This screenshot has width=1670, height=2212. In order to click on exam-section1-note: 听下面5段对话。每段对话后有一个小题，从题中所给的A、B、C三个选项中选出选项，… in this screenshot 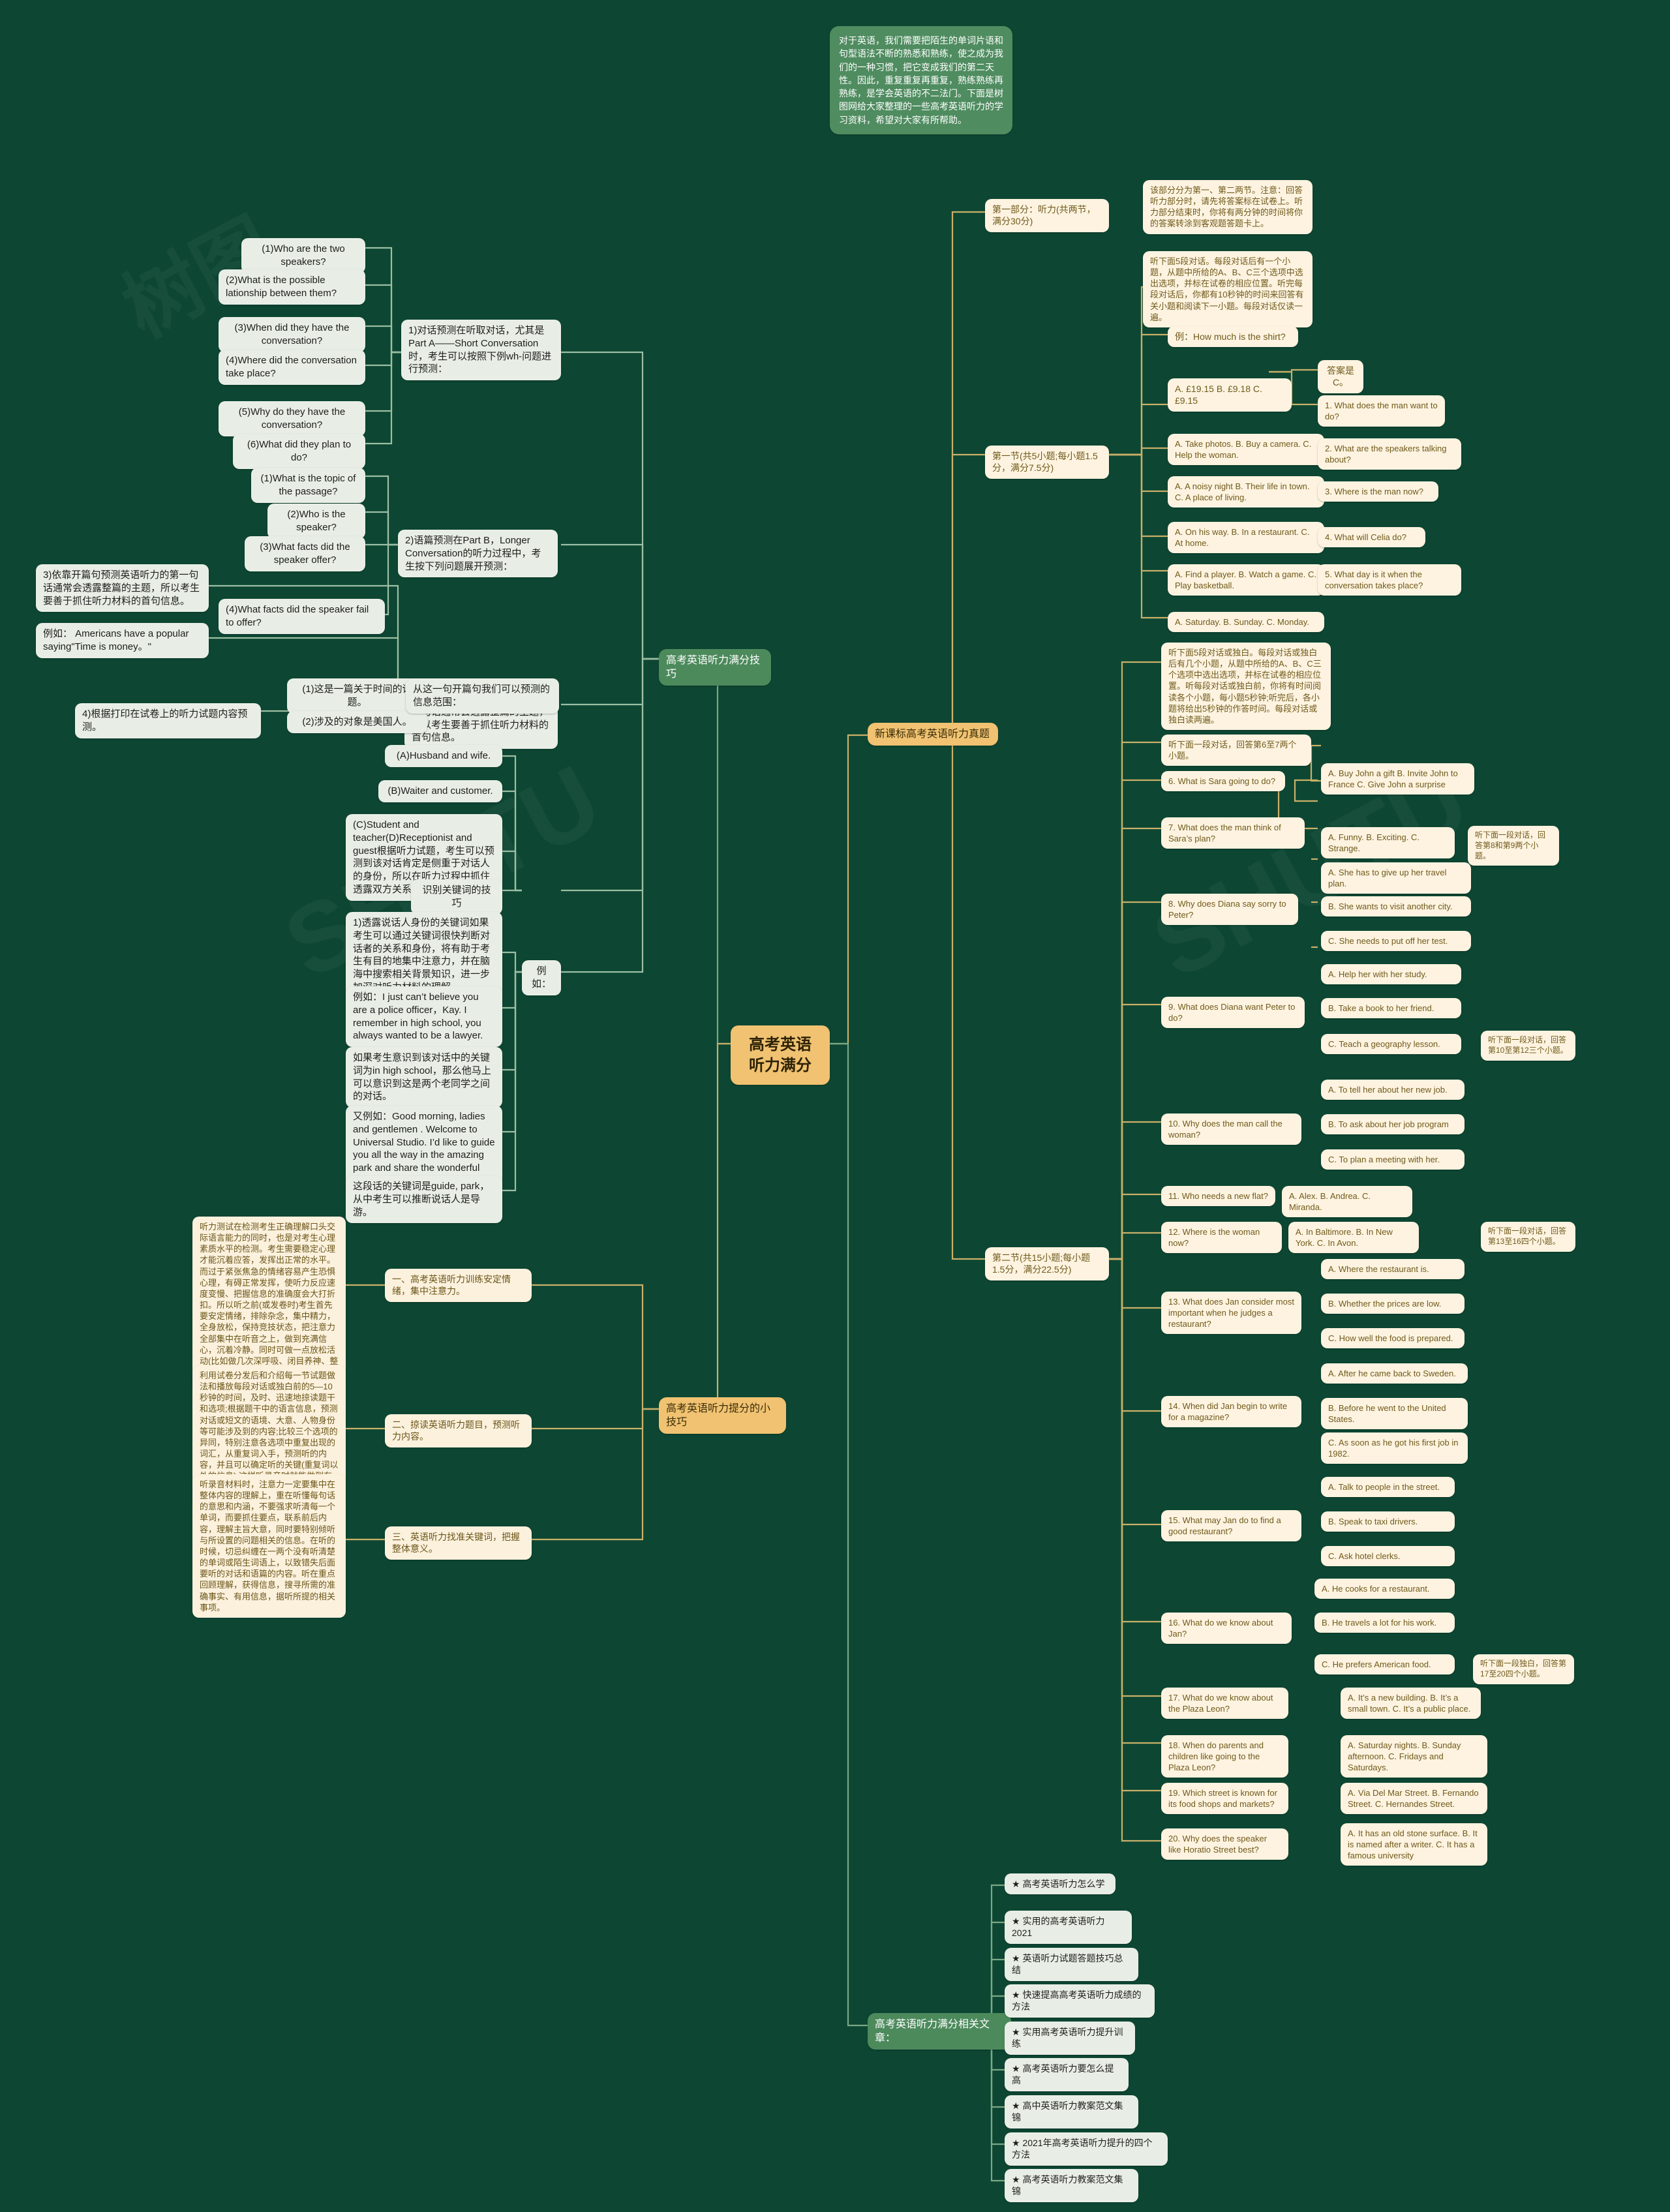, I will do `click(1228, 289)`.